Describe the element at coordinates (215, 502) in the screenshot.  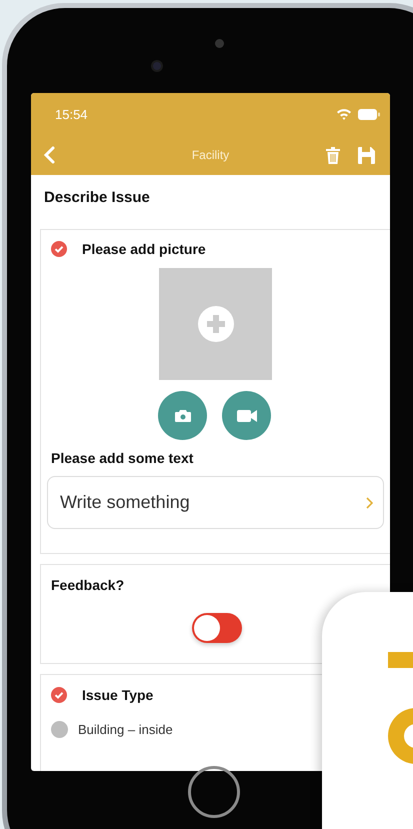
I see `text-input-field: Write something` at that location.